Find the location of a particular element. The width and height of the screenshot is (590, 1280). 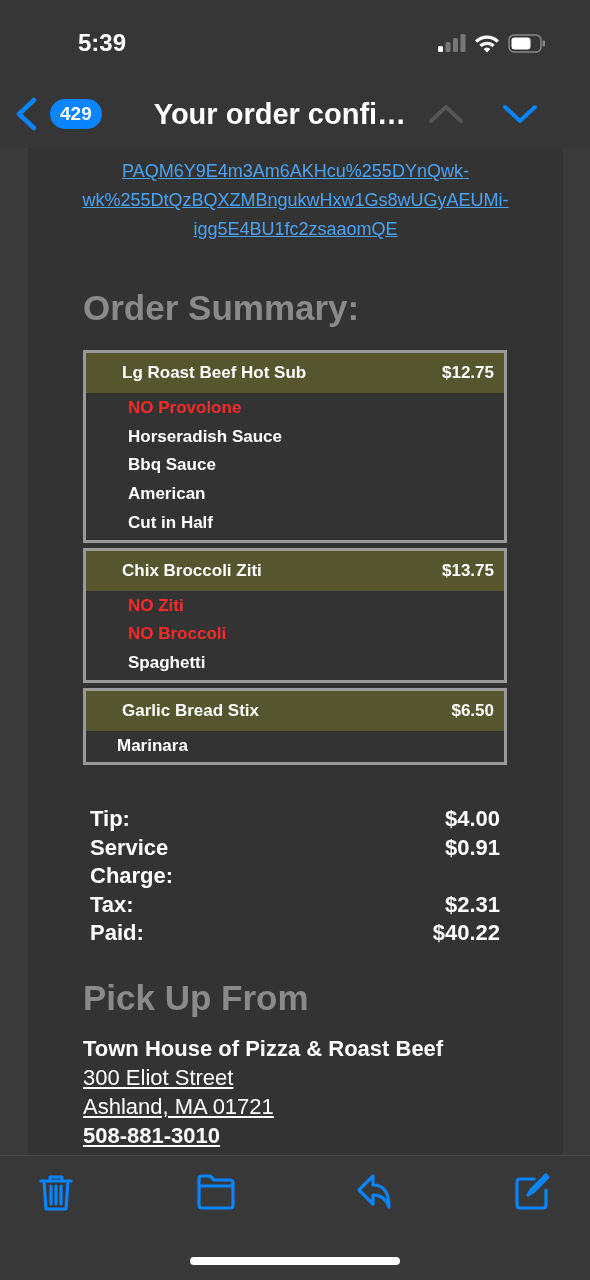

total-amount: $4.00 is located at coordinates (471, 819).